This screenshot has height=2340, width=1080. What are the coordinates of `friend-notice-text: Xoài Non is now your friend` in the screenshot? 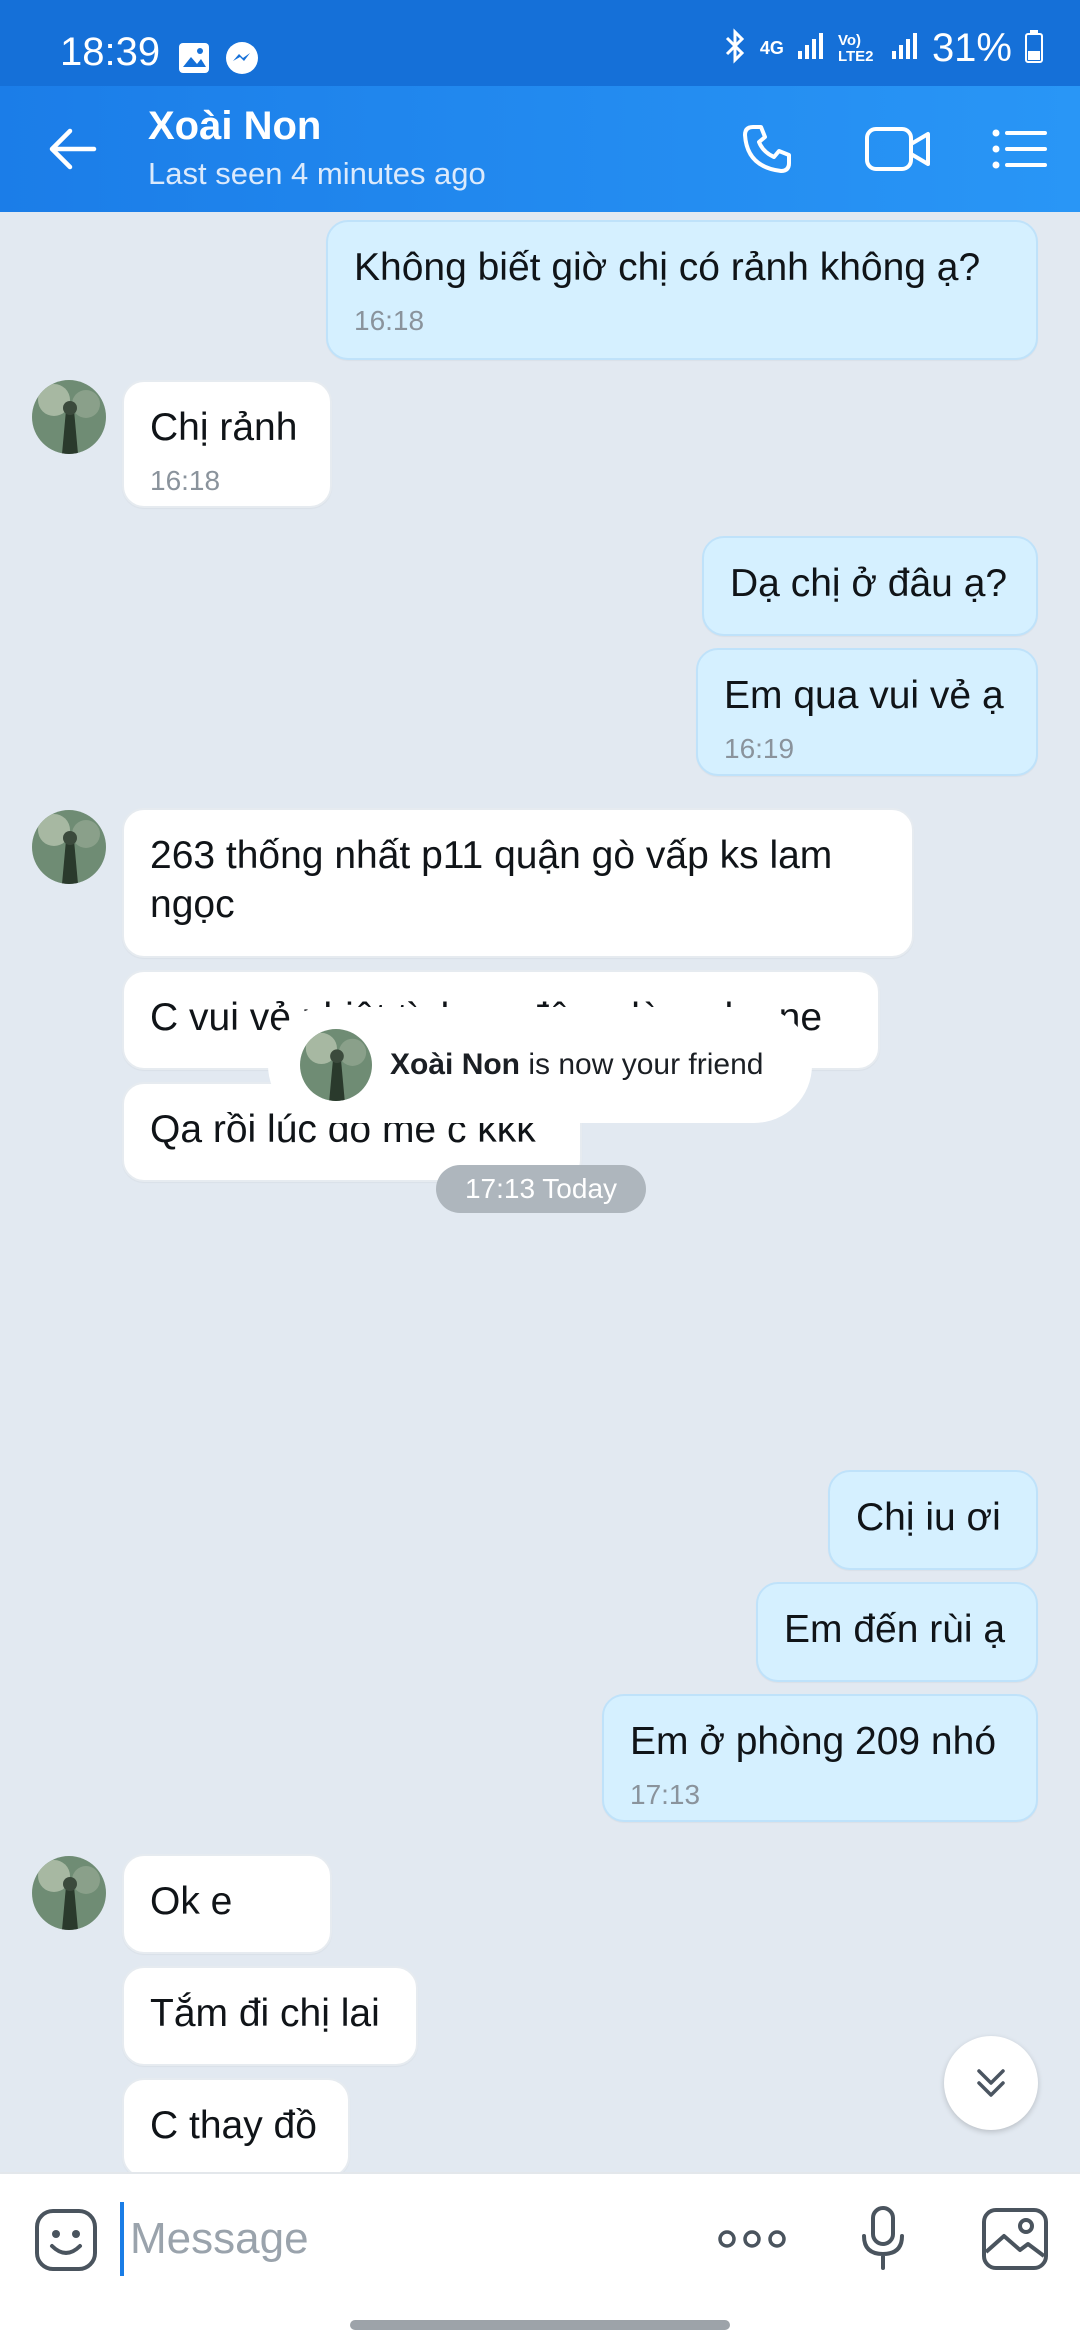 It's located at (576, 1065).